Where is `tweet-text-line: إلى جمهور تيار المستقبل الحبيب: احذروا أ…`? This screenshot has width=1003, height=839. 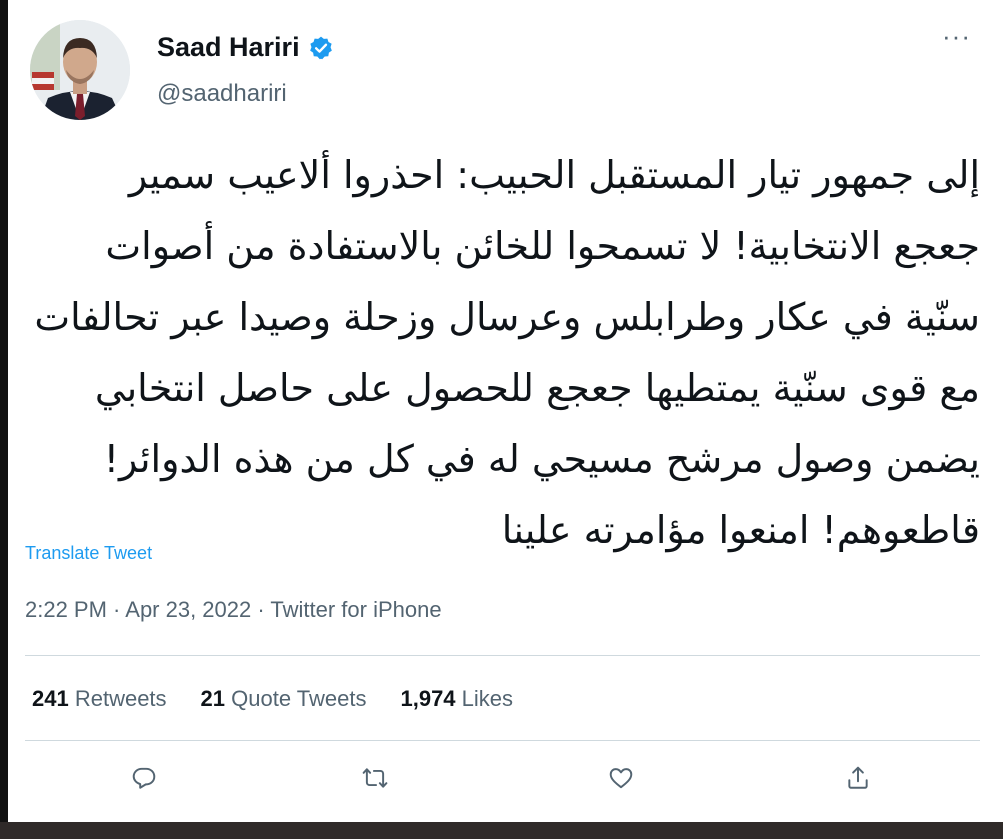 tweet-text-line: إلى جمهور تيار المستقبل الحبيب: احذروا أ… is located at coordinates (554, 175).